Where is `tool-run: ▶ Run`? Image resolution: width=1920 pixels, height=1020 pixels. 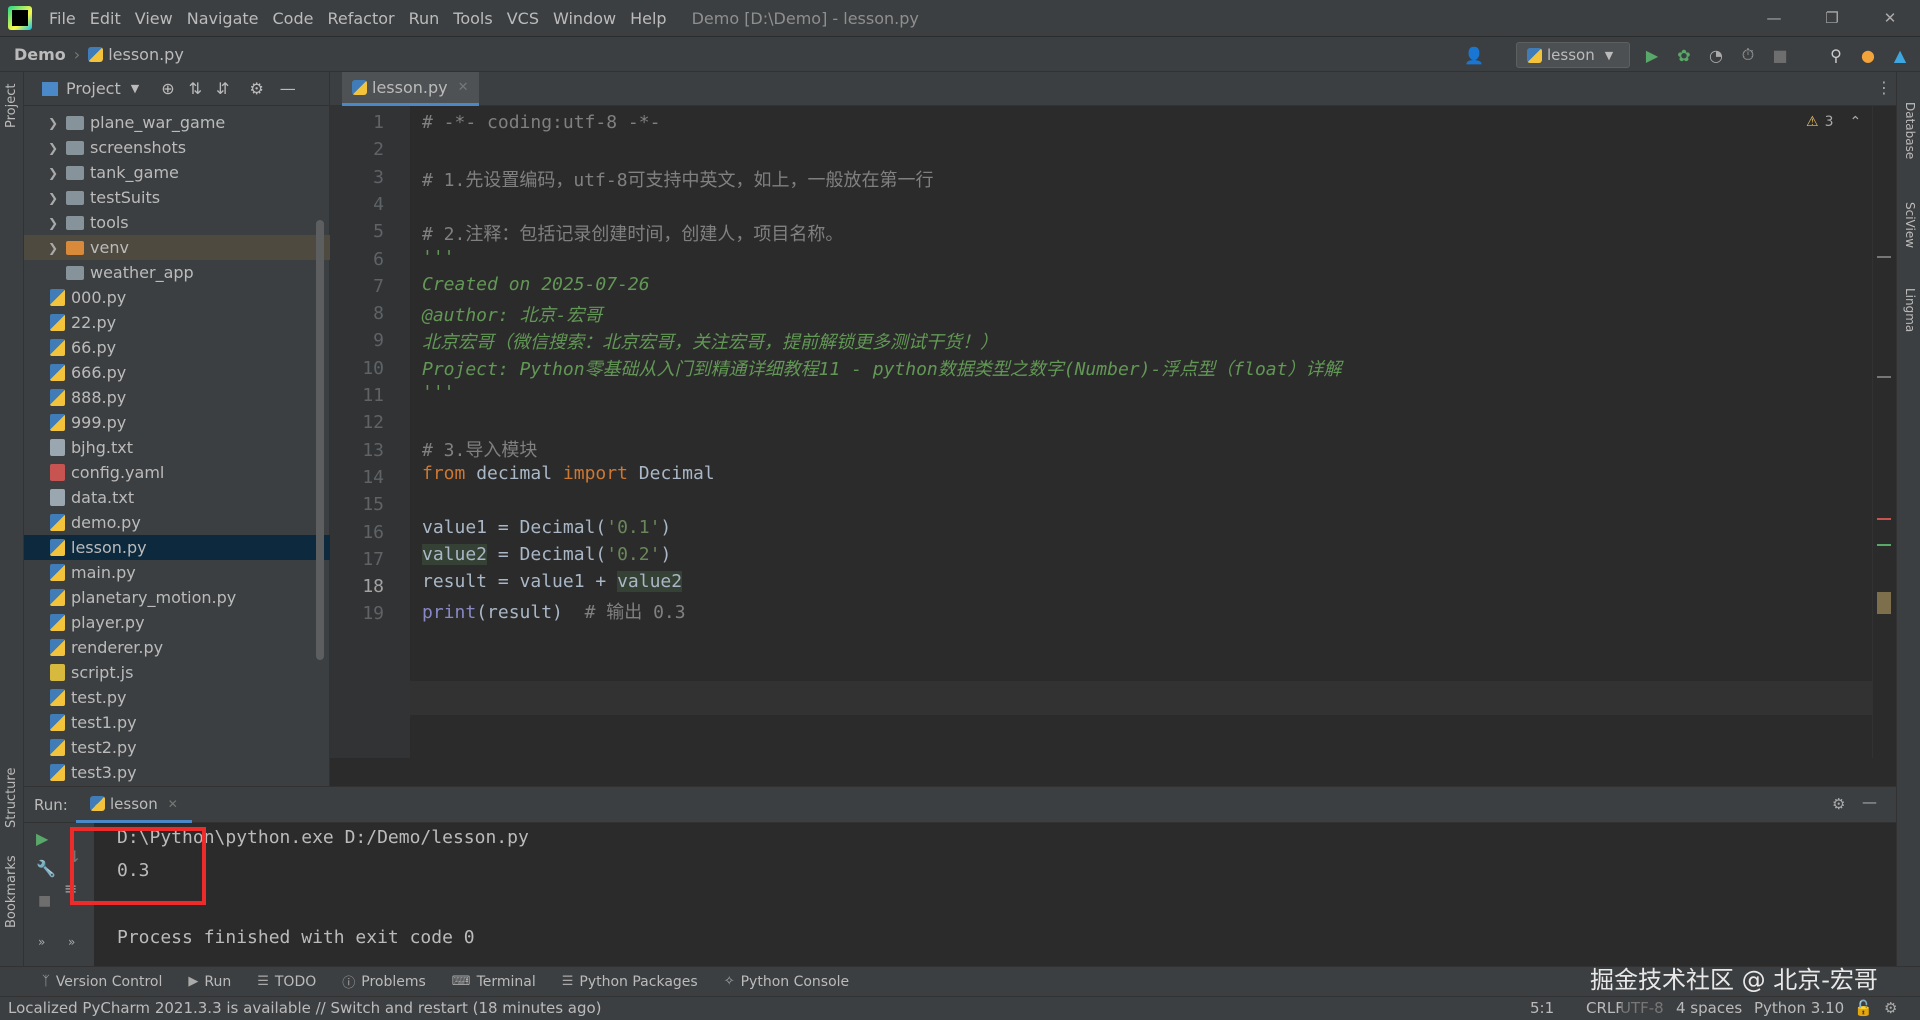 tool-run: ▶ Run is located at coordinates (209, 982).